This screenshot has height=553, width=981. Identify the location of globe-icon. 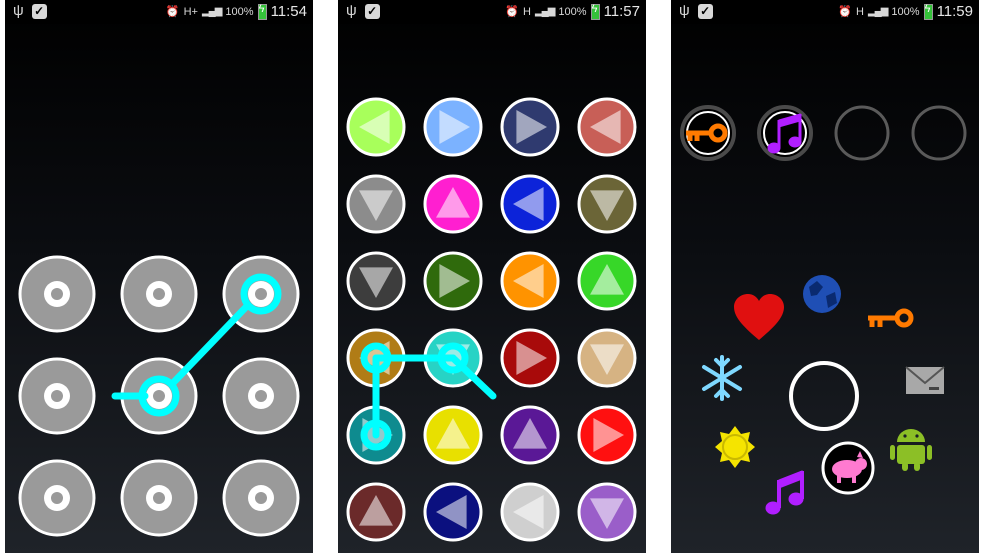
(822, 294).